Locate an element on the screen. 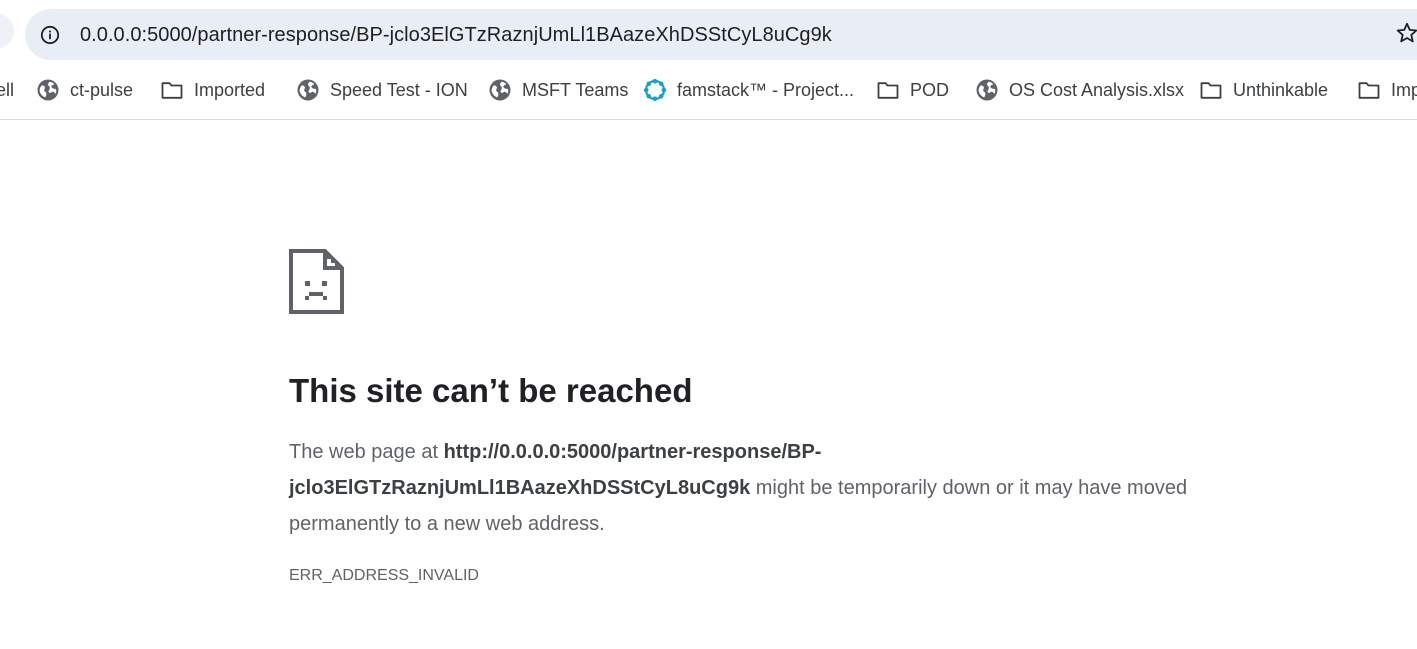  bookmark-label: OS Cost Analysis.xlsx is located at coordinates (1097, 89).